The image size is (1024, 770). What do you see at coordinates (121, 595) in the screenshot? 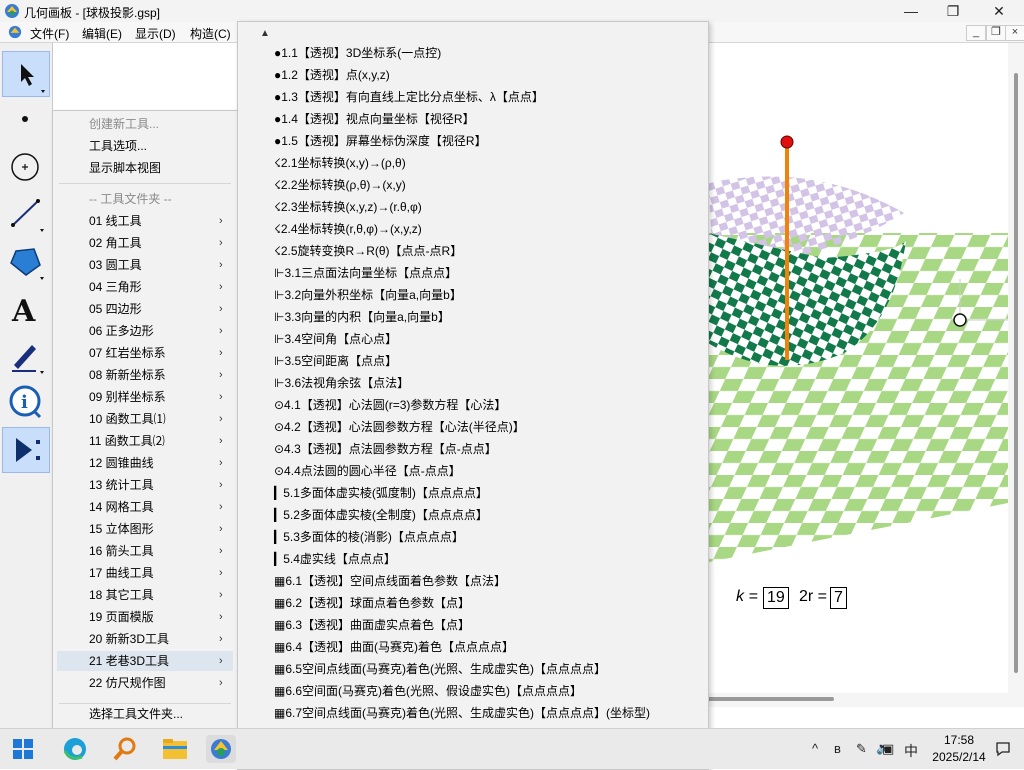
I see `tool-folder-item: 18 其它工具` at bounding box center [121, 595].